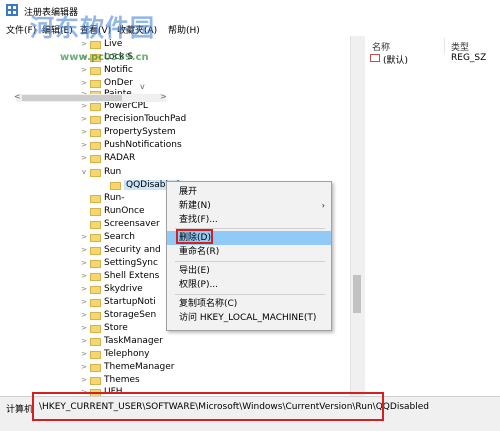 Image resolution: width=500 pixels, height=431 pixels. What do you see at coordinates (72, 98) in the screenshot?
I see `tree-horizontal-scroll-thumb` at bounding box center [72, 98].